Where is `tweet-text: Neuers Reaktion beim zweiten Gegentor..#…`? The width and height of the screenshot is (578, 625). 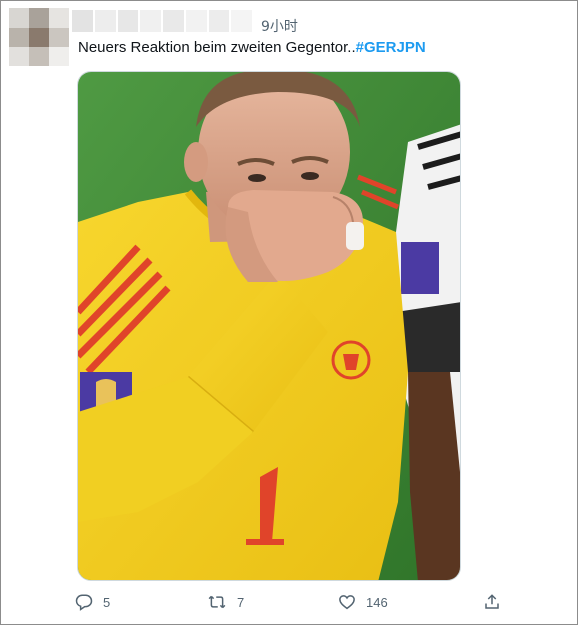 tweet-text: Neuers Reaktion beim zweiten Gegentor..#… is located at coordinates (252, 47).